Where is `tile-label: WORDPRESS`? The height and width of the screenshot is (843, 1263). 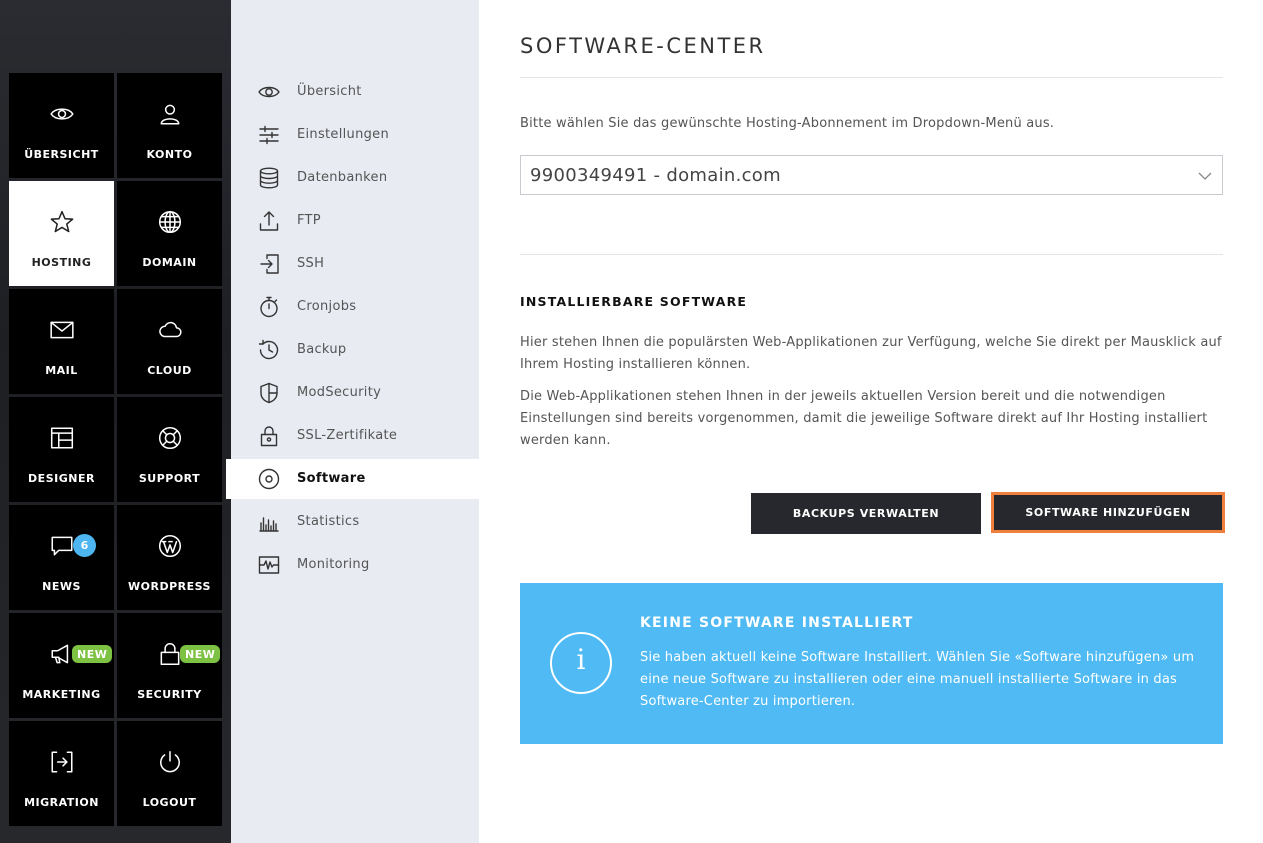 tile-label: WORDPRESS is located at coordinates (169, 586).